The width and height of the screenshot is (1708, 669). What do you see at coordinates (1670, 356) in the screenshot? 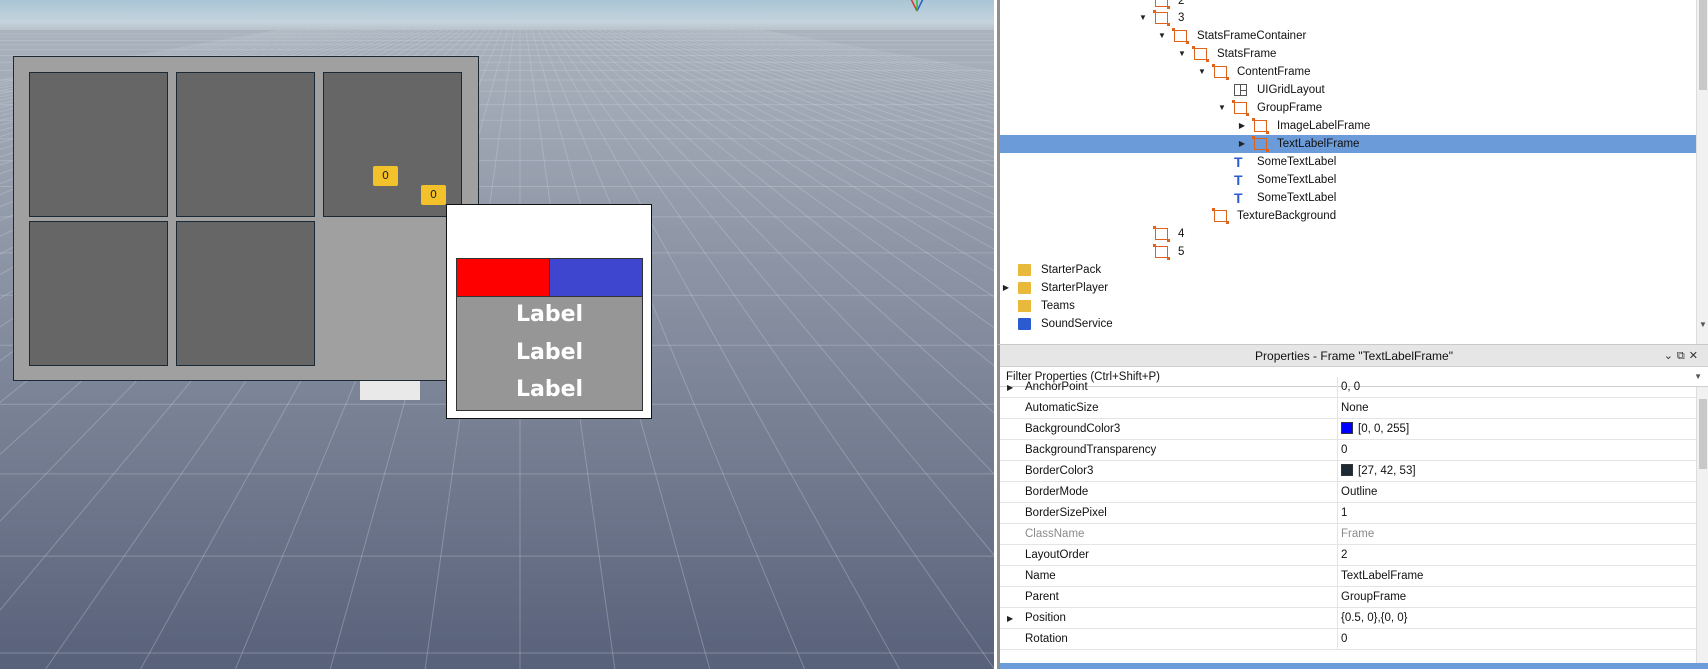
I see `chevron-down-icon: ⌄` at bounding box center [1670, 356].